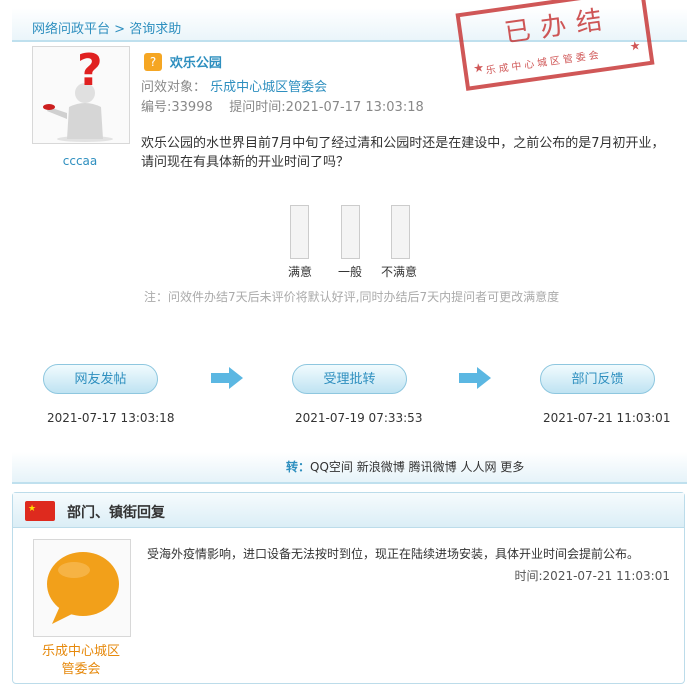 The height and width of the screenshot is (684, 687). I want to click on question-meta: 编号:33998 提问时间:2021-07-17 13:03:18, so click(282, 105).